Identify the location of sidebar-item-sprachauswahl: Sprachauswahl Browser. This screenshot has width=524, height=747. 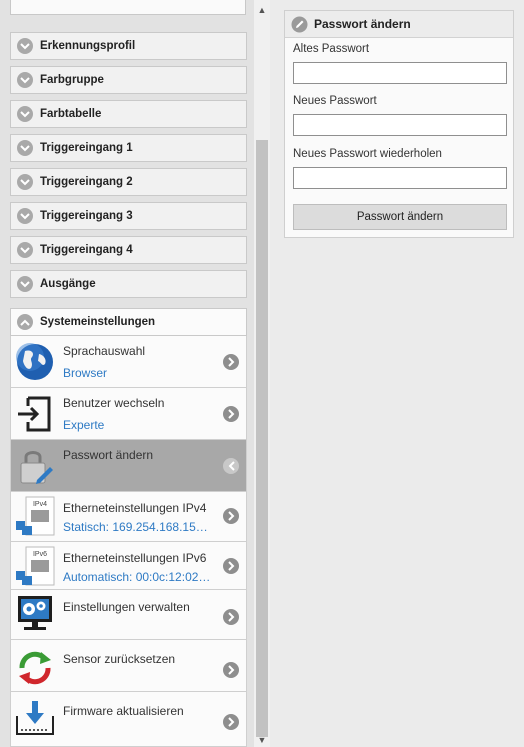
(128, 362).